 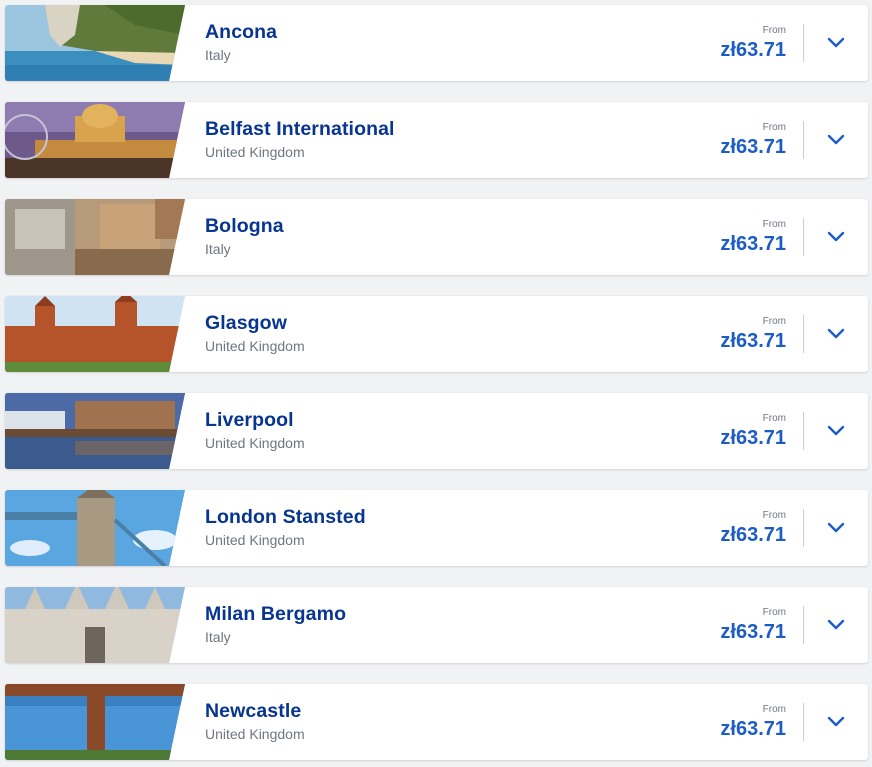 What do you see at coordinates (436, 43) in the screenshot?
I see `destination-card-ancona: Ancona Italy From zł63.71` at bounding box center [436, 43].